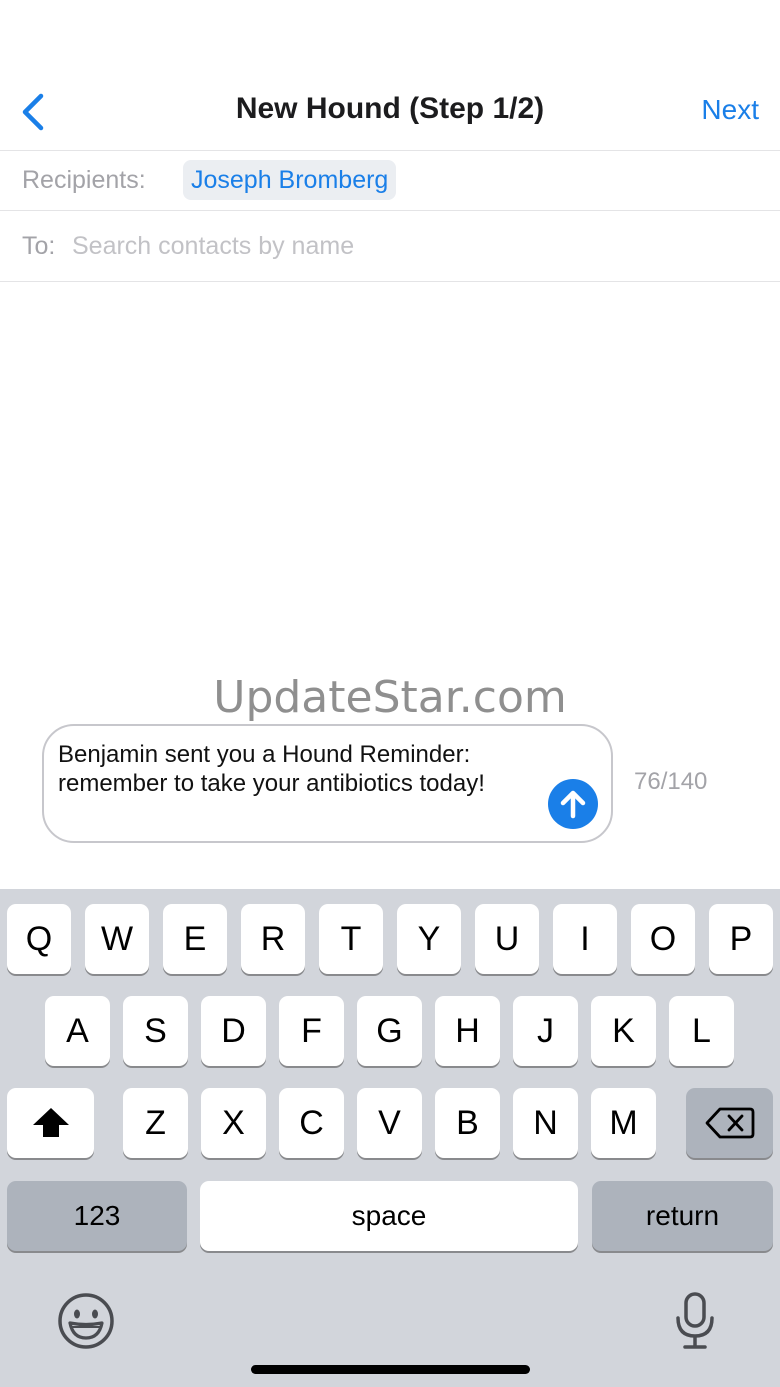  What do you see at coordinates (155, 1123) in the screenshot?
I see `key-z: Z` at bounding box center [155, 1123].